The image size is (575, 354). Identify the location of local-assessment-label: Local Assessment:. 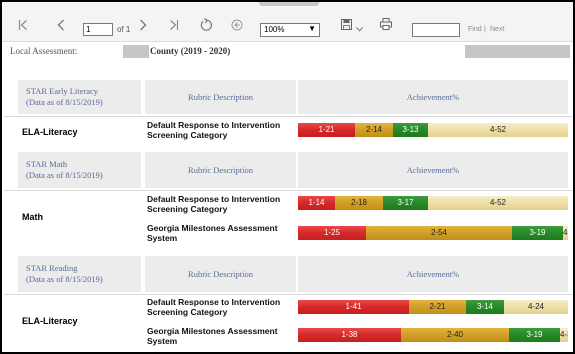
(44, 51).